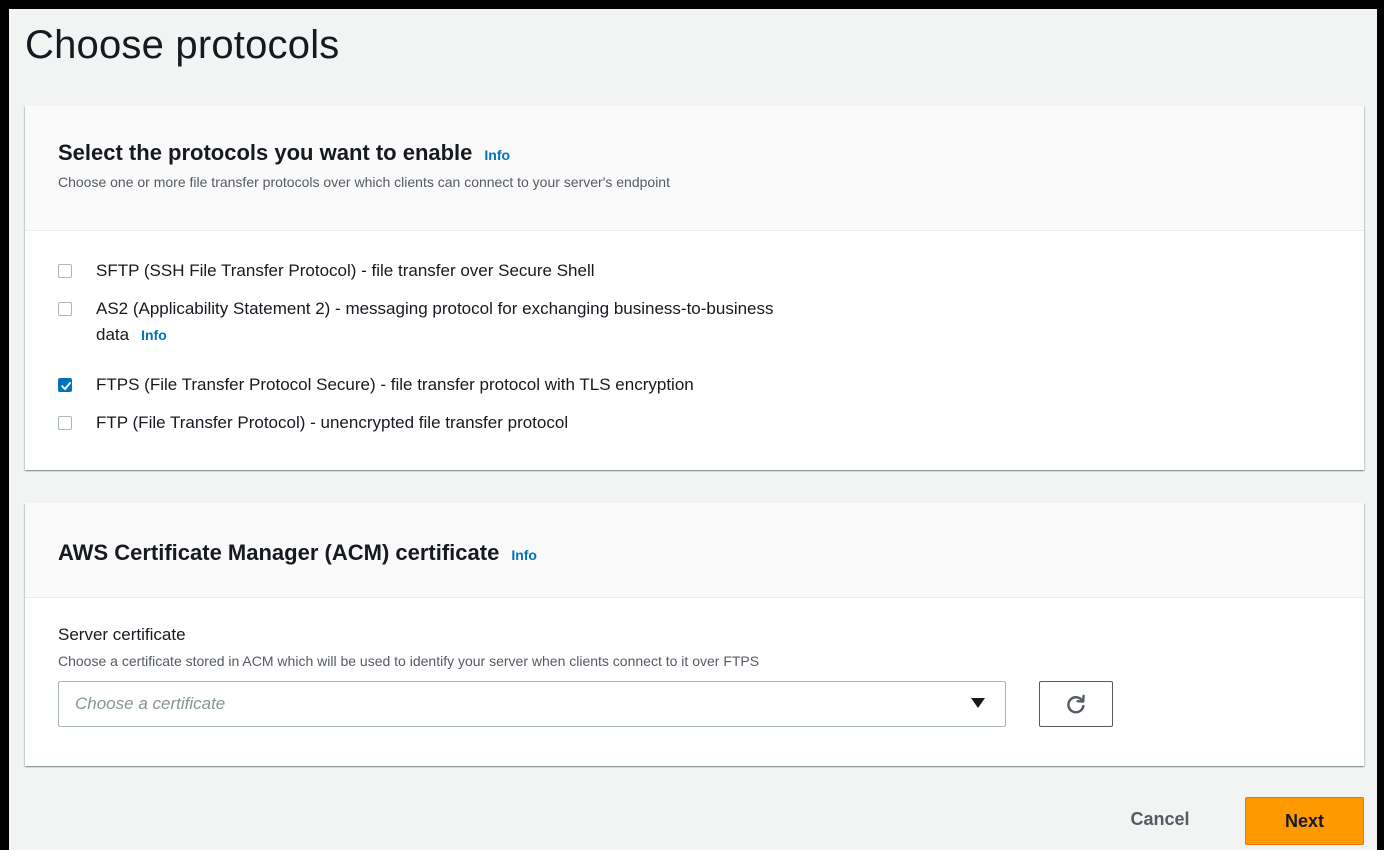 This screenshot has width=1384, height=850. Describe the element at coordinates (497, 155) in the screenshot. I see `protocols-info-link: Info` at that location.